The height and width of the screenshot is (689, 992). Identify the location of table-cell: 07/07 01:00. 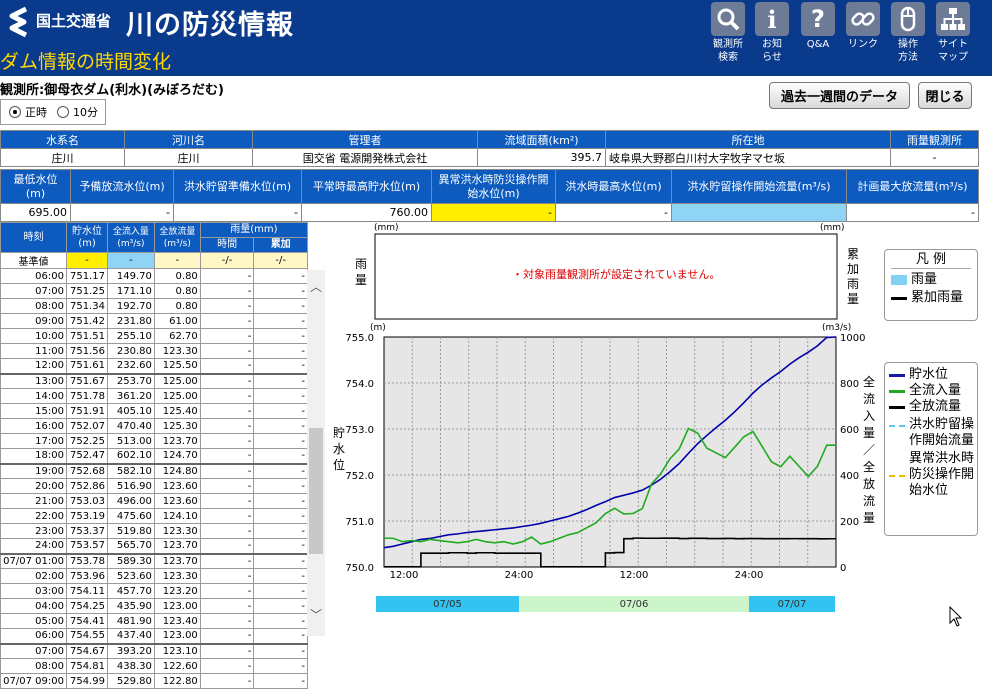
(33, 561).